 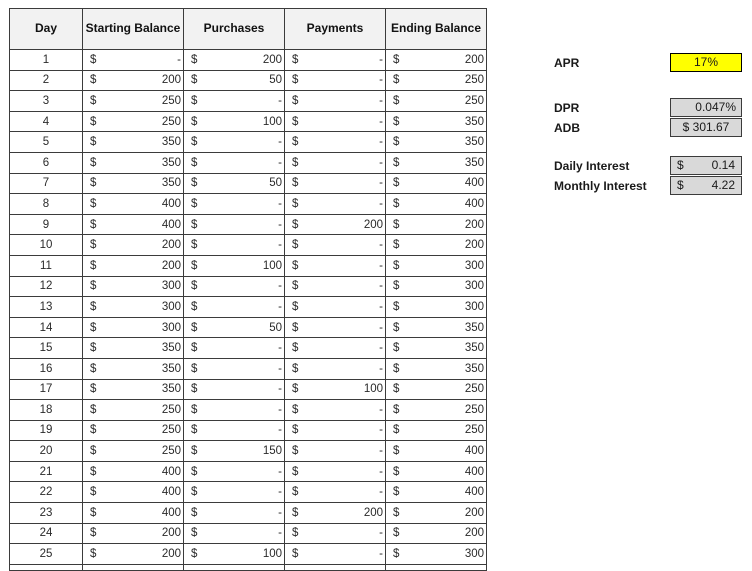 I want to click on cell-day: 13, so click(x=46, y=307).